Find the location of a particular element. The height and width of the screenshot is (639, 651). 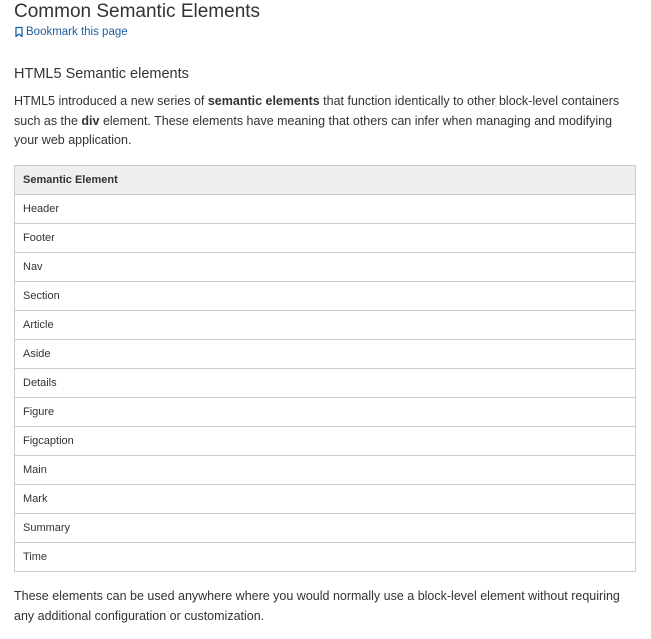

table-row: Figure is located at coordinates (325, 412).